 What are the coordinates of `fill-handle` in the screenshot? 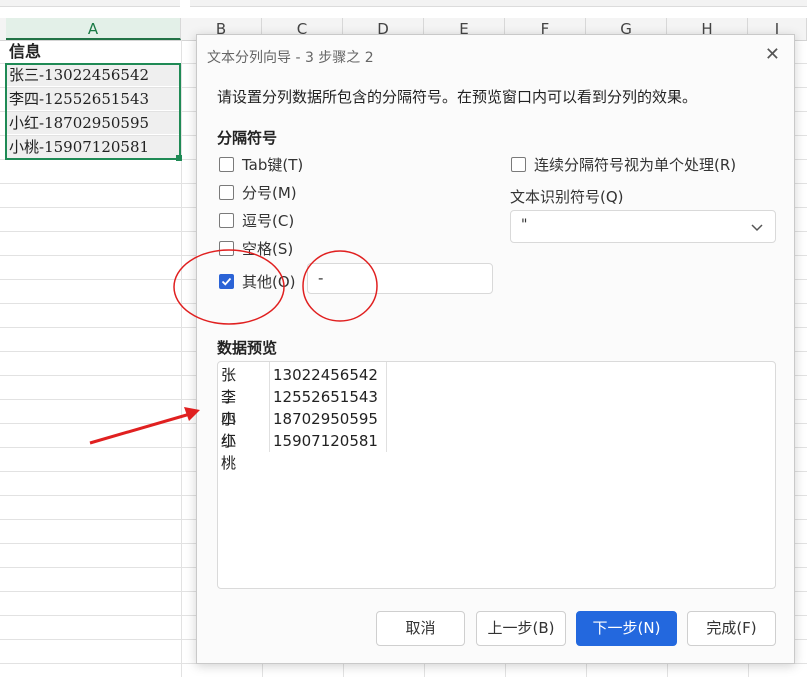 It's located at (179, 158).